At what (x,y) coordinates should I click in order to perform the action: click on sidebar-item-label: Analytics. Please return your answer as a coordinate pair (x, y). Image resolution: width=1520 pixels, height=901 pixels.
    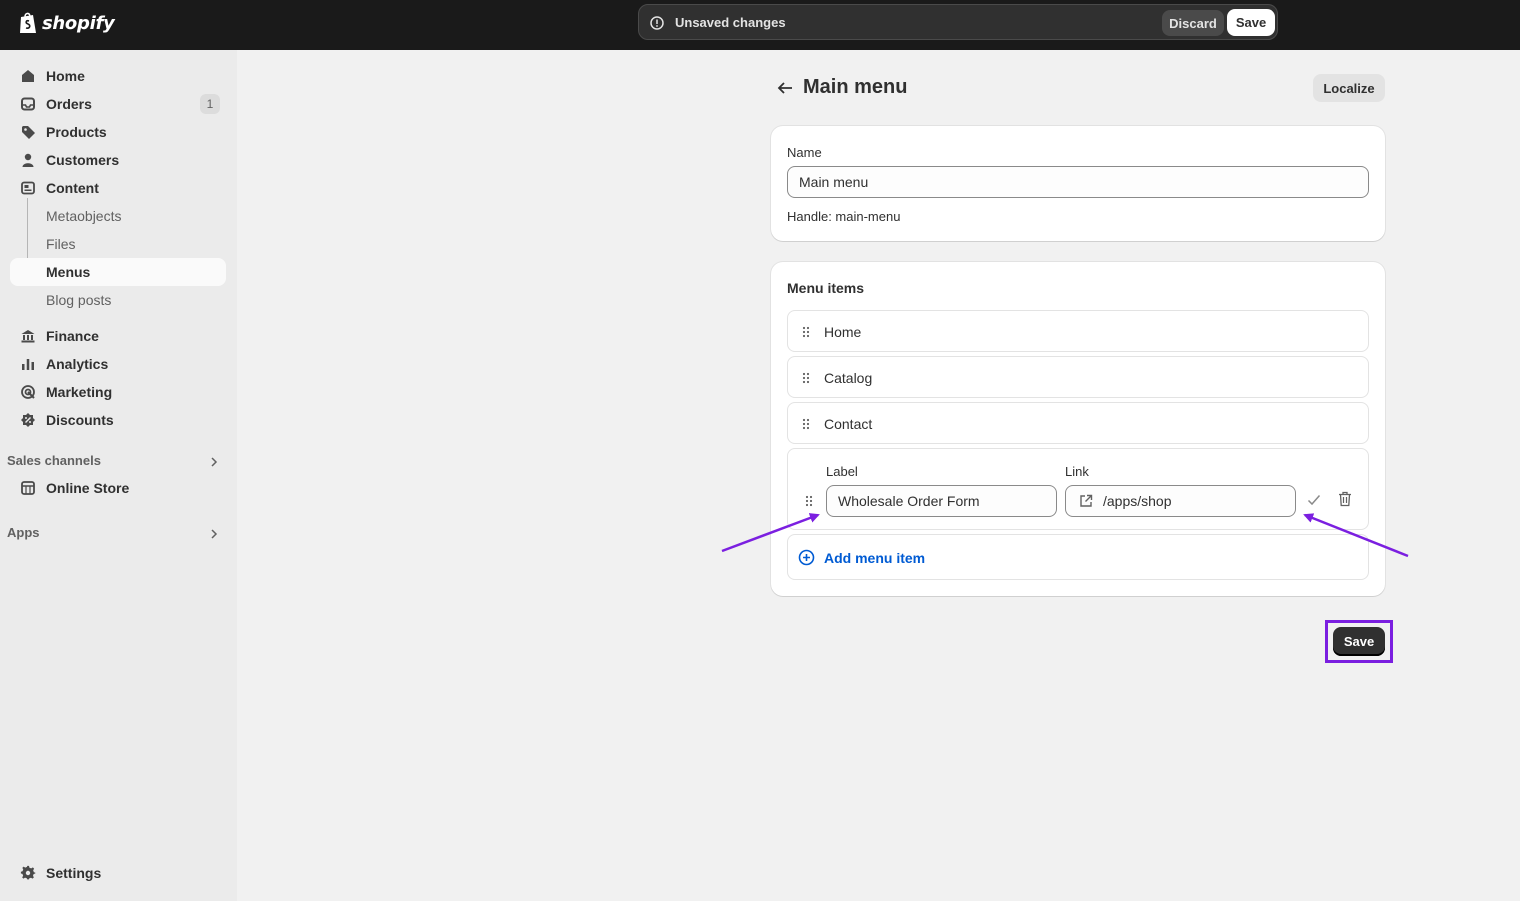
    Looking at the image, I should click on (77, 364).